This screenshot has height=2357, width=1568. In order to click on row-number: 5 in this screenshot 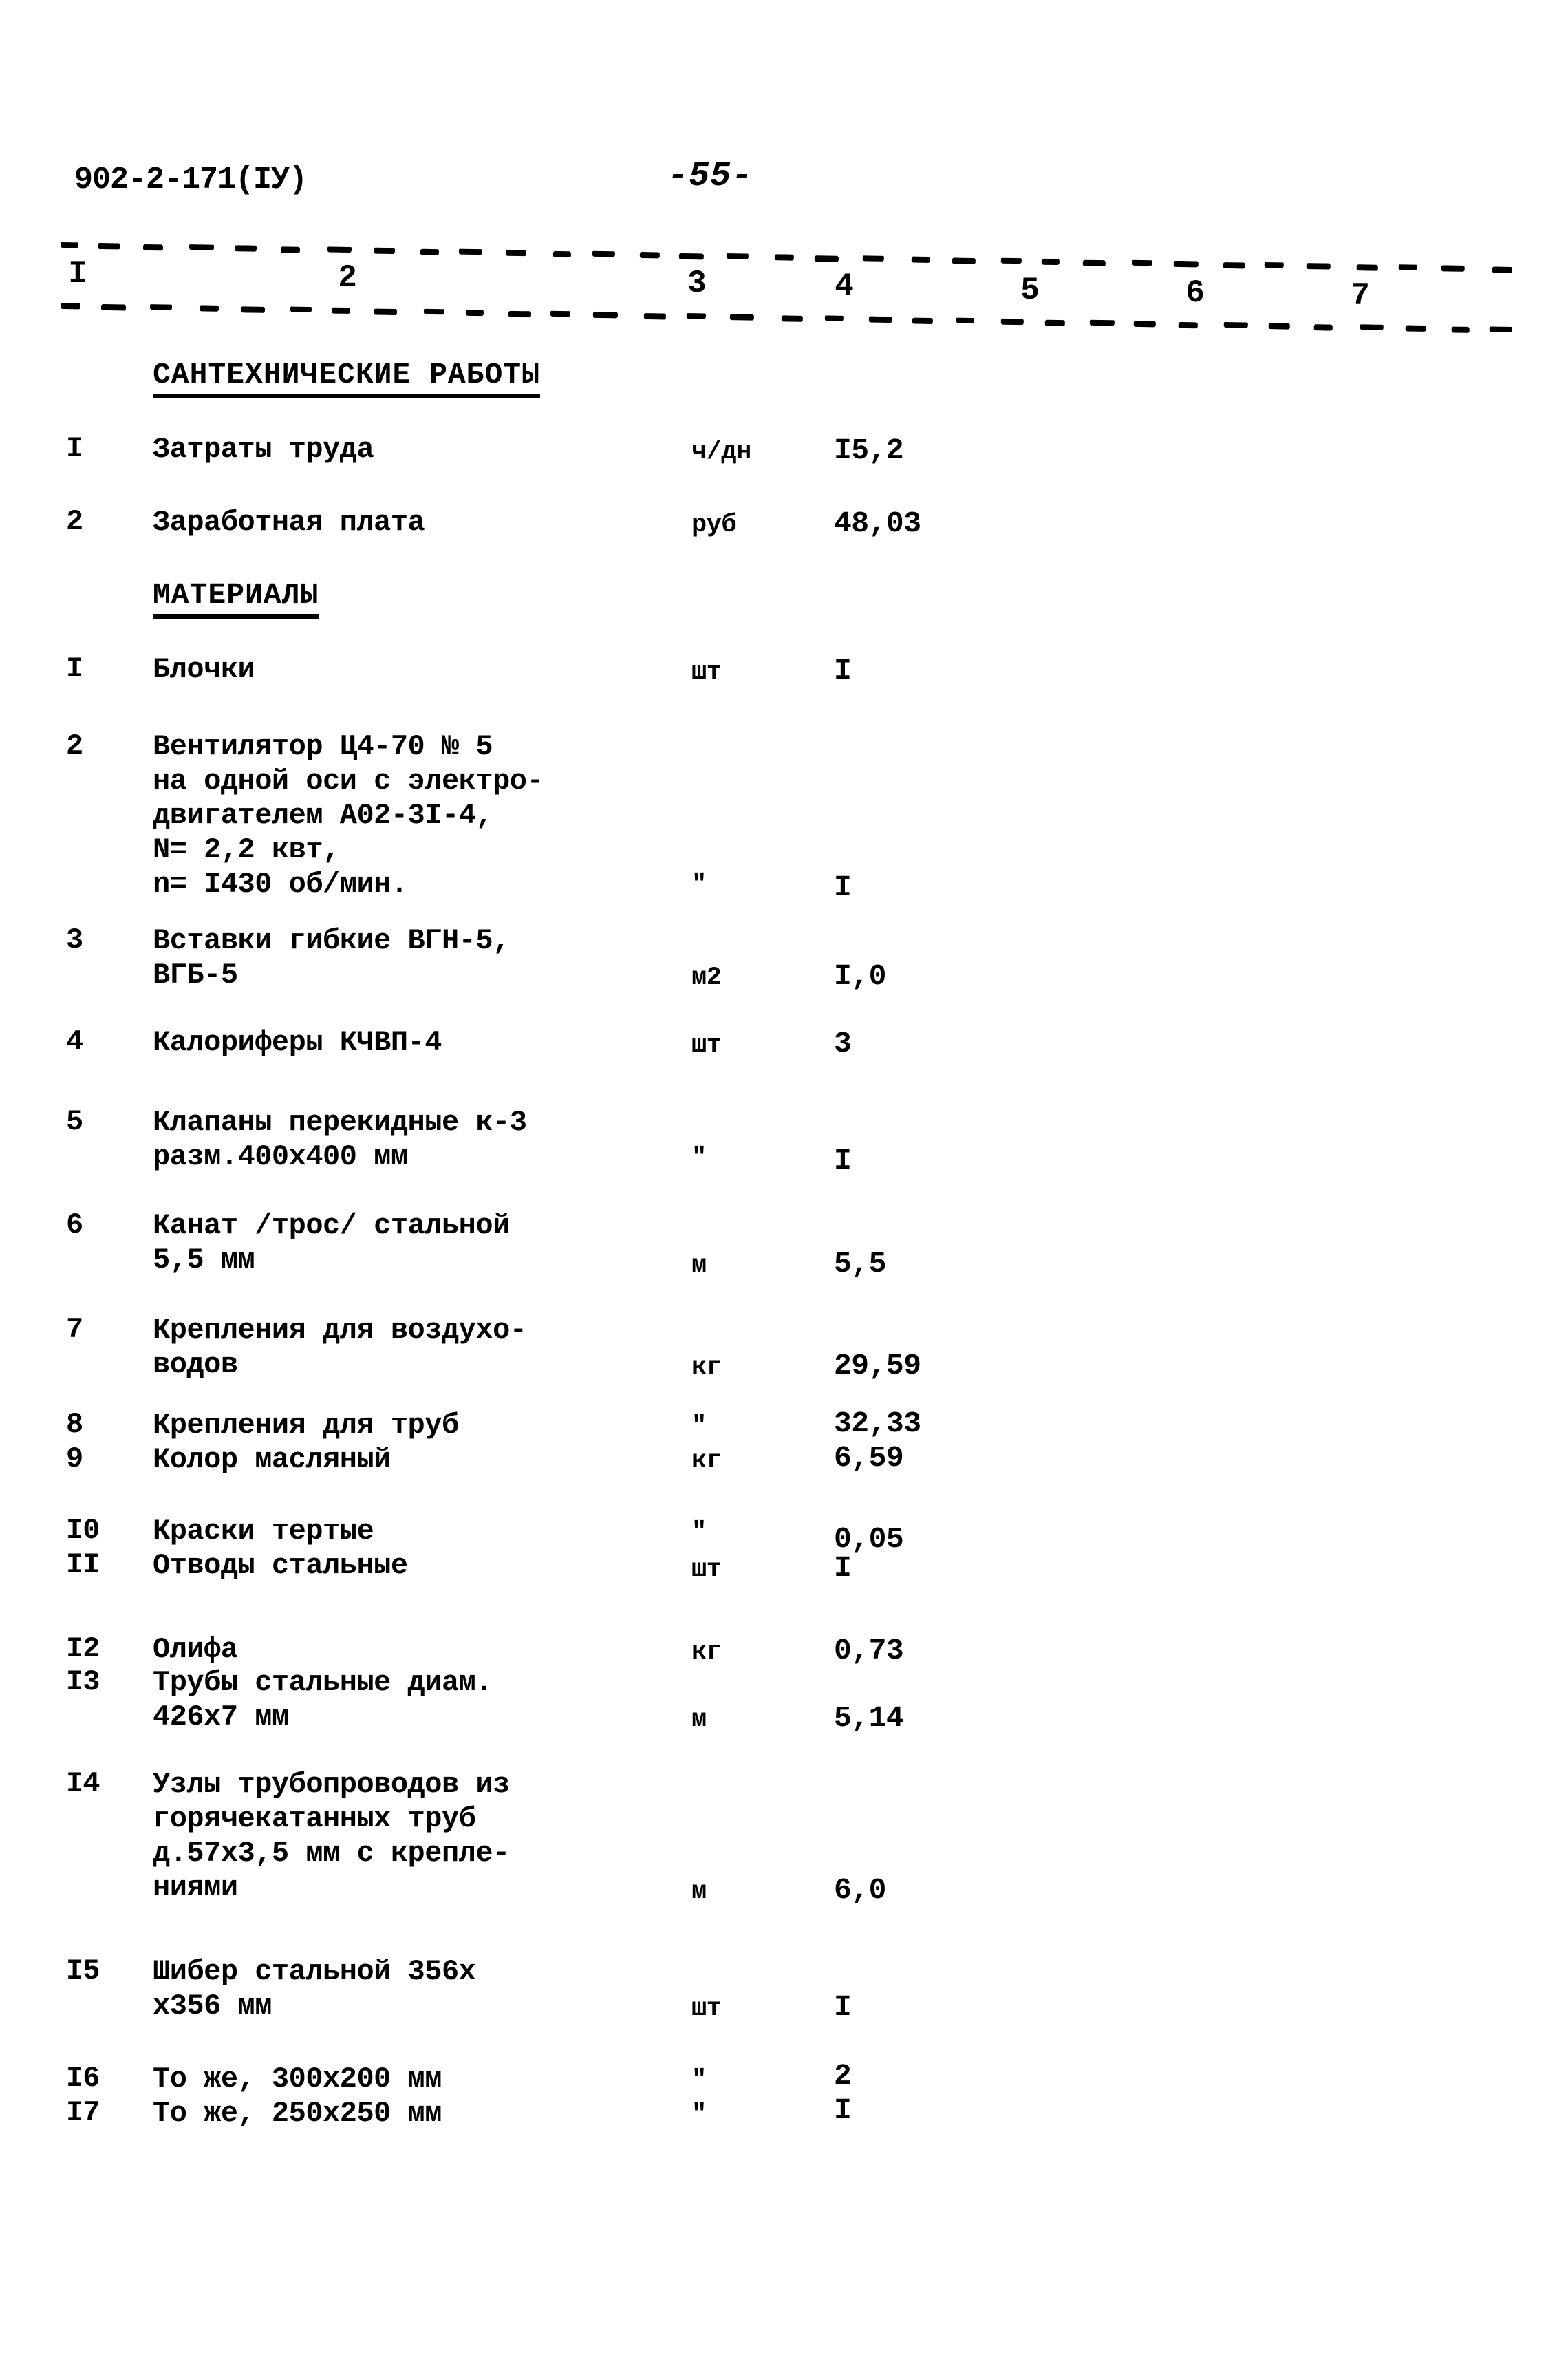, I will do `click(74, 1121)`.